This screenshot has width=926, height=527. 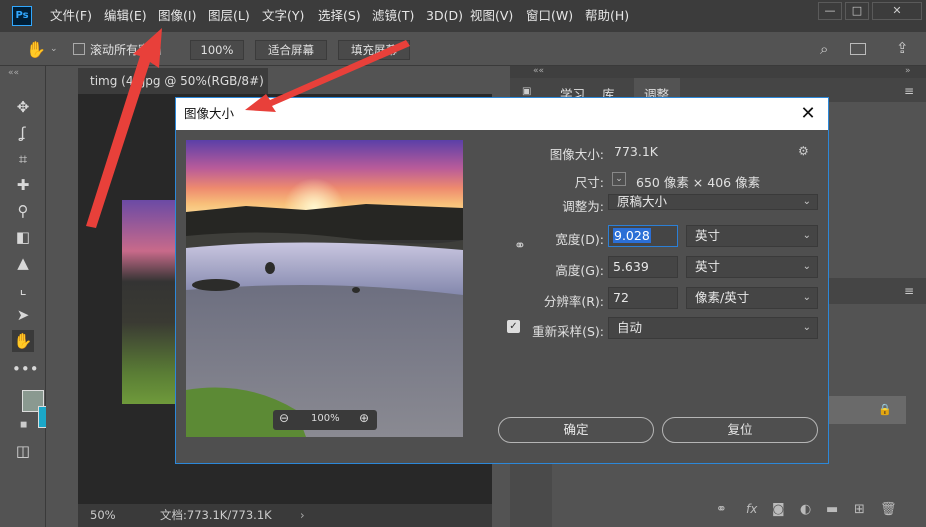 What do you see at coordinates (858, 49) in the screenshot?
I see `workspace-icon` at bounding box center [858, 49].